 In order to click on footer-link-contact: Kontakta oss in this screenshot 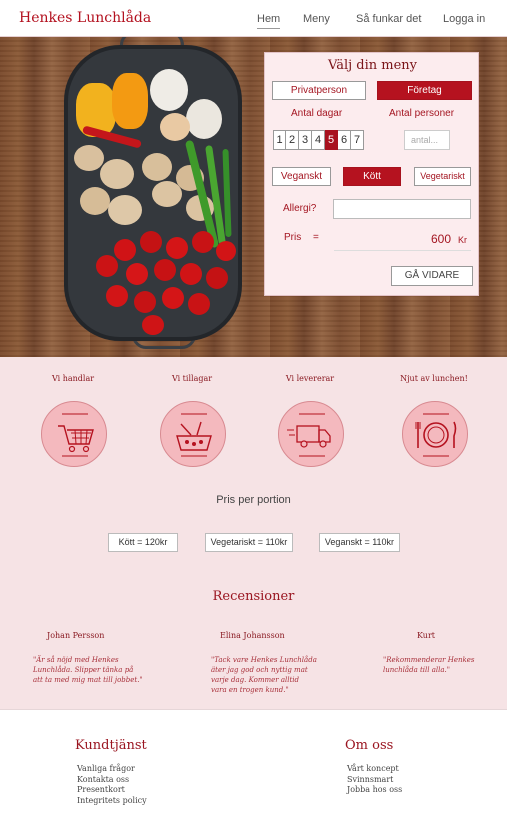, I will do `click(103, 779)`.